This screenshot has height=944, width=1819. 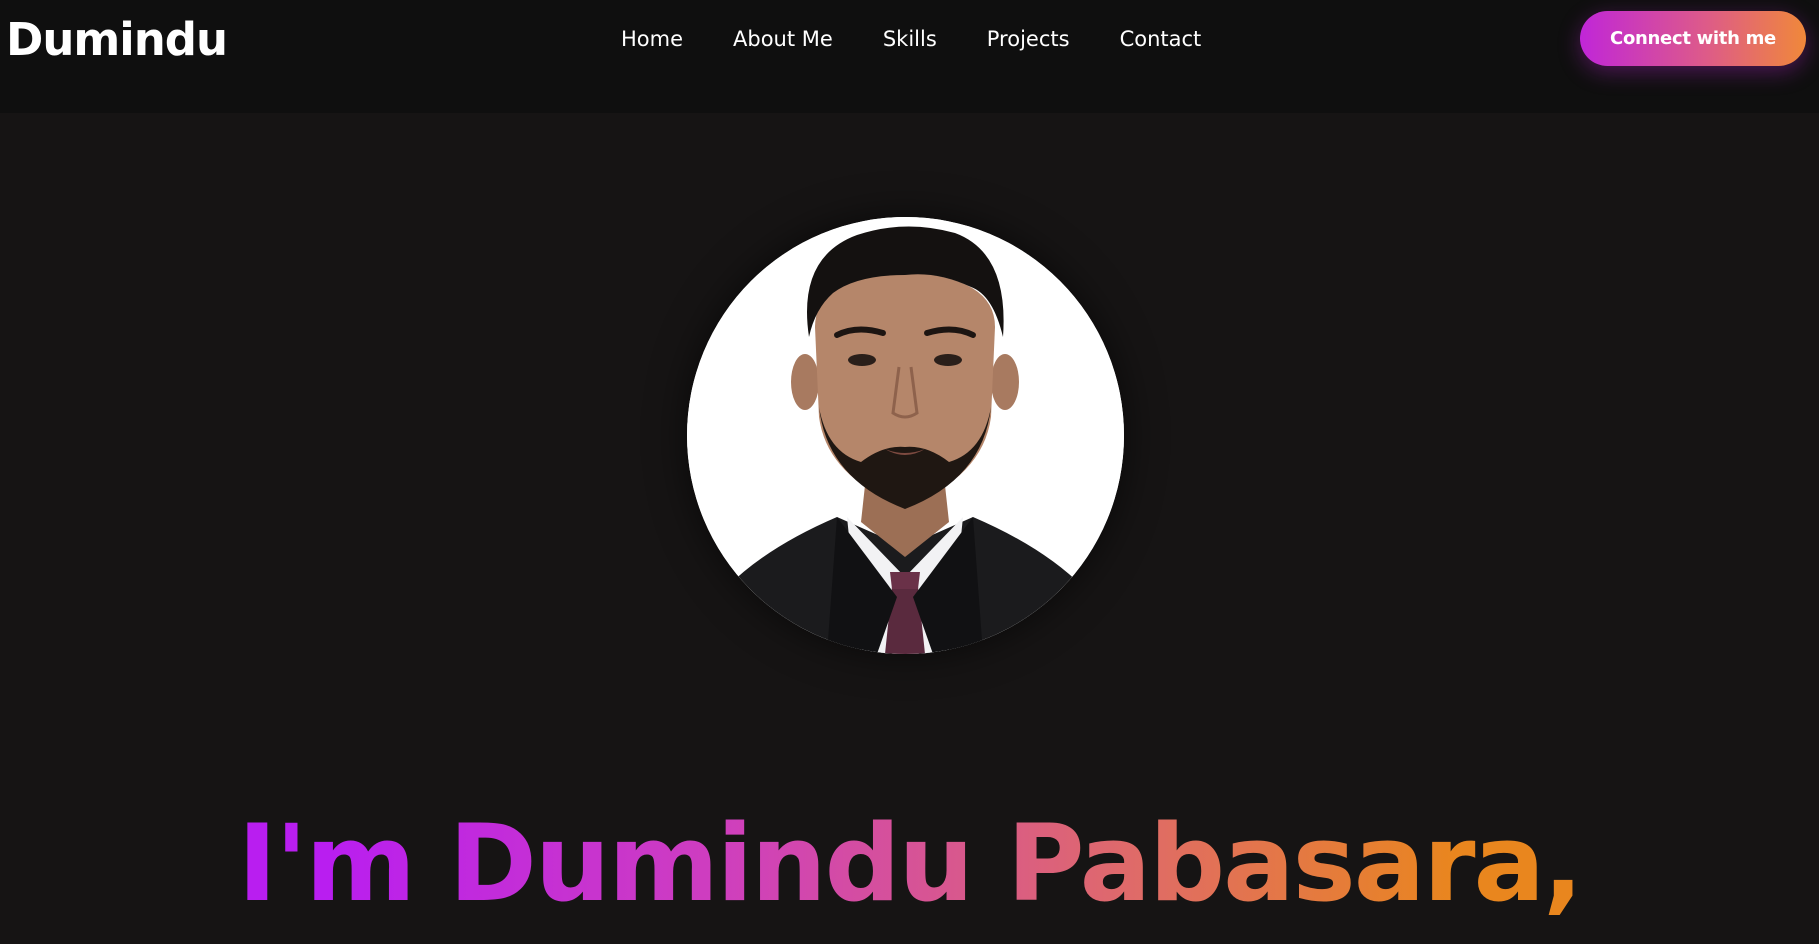 I want to click on profile-photo, so click(x=905, y=435).